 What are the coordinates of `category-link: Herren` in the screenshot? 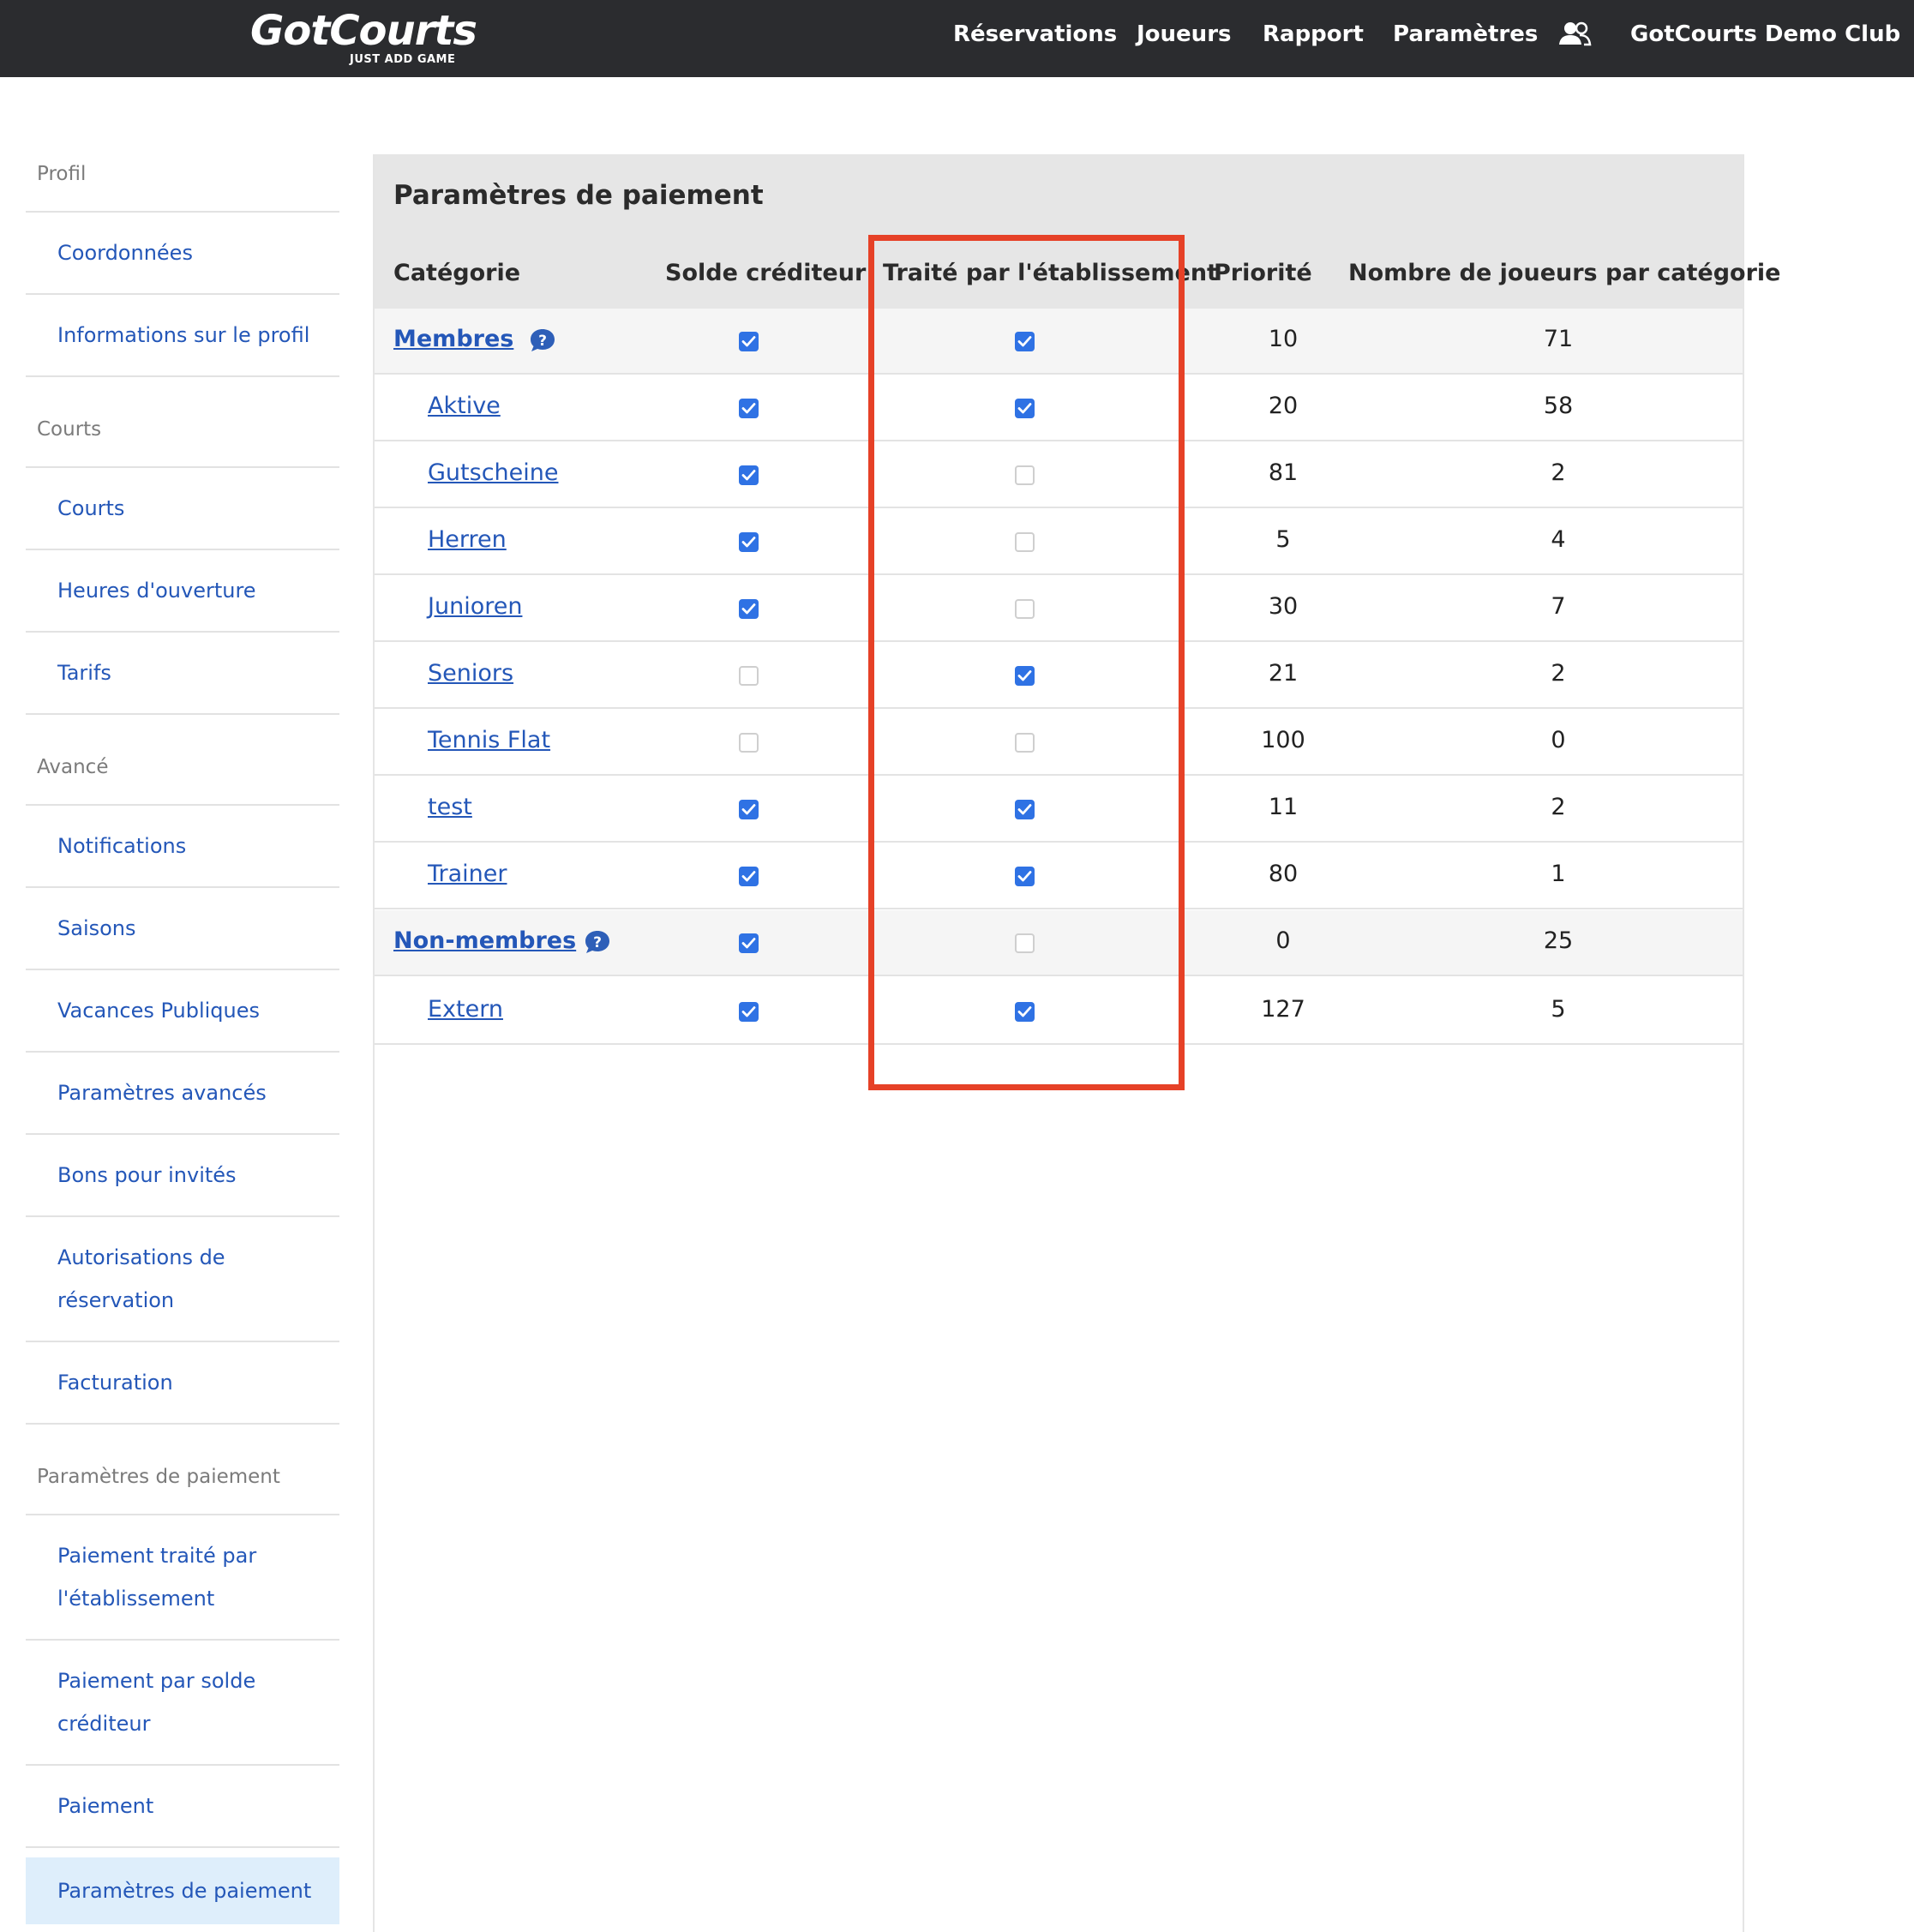 It's located at (468, 539).